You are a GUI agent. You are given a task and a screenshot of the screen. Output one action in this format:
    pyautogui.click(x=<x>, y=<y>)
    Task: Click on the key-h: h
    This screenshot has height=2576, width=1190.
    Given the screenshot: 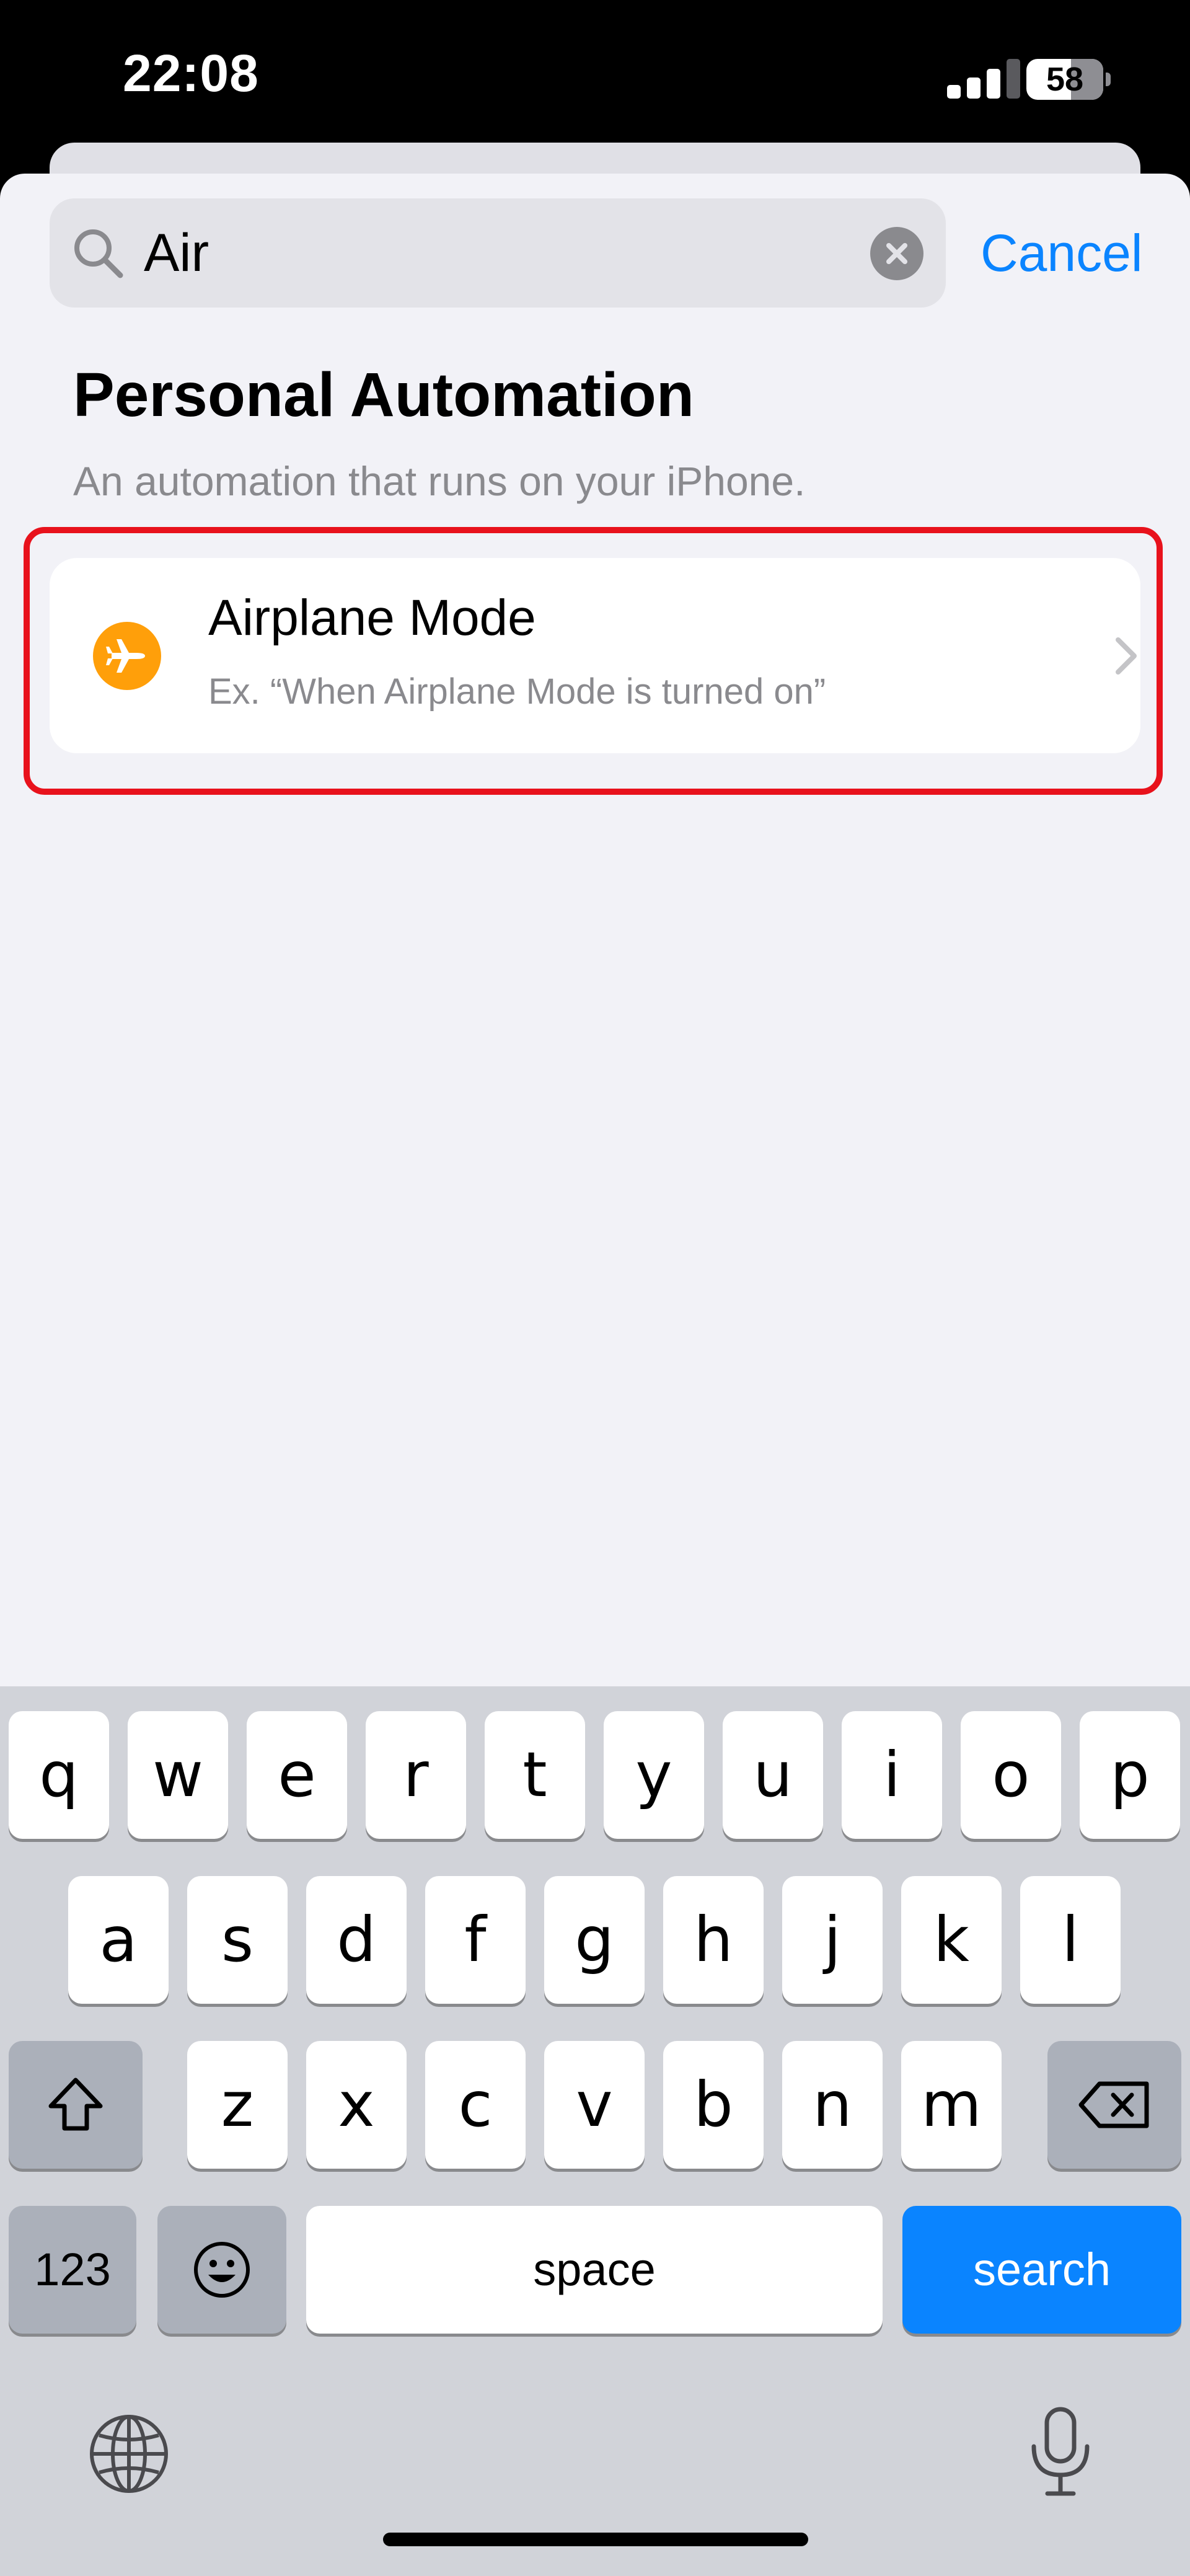 What is the action you would take?
    pyautogui.click(x=713, y=1940)
    